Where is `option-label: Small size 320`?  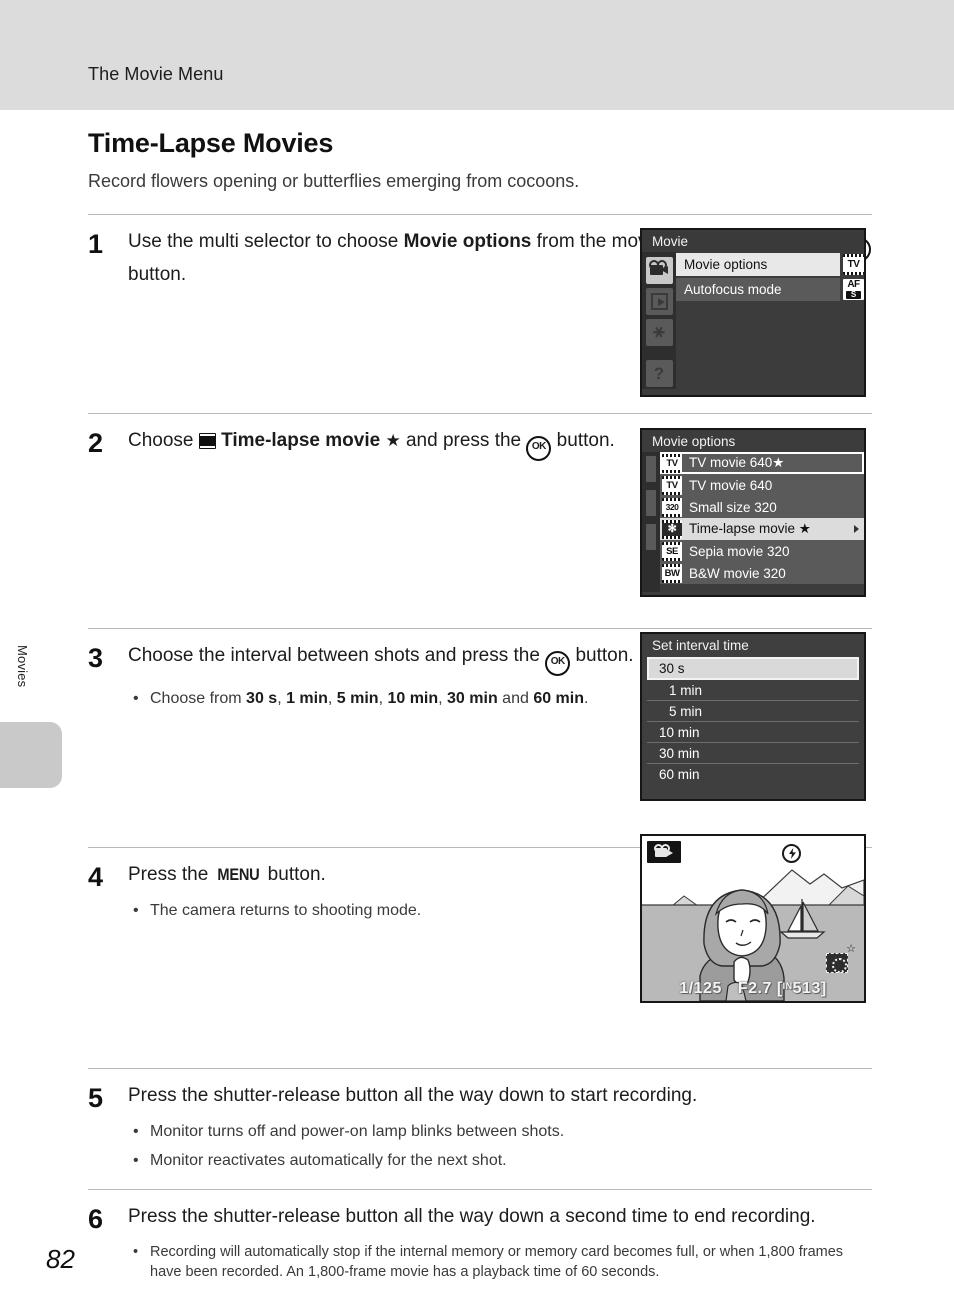 option-label: Small size 320 is located at coordinates (733, 507).